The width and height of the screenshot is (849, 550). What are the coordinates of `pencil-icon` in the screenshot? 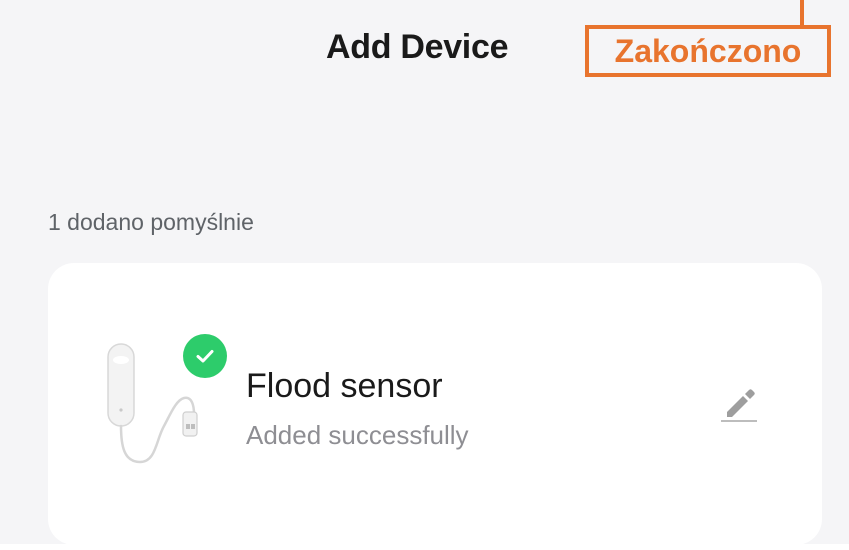 It's located at (739, 405).